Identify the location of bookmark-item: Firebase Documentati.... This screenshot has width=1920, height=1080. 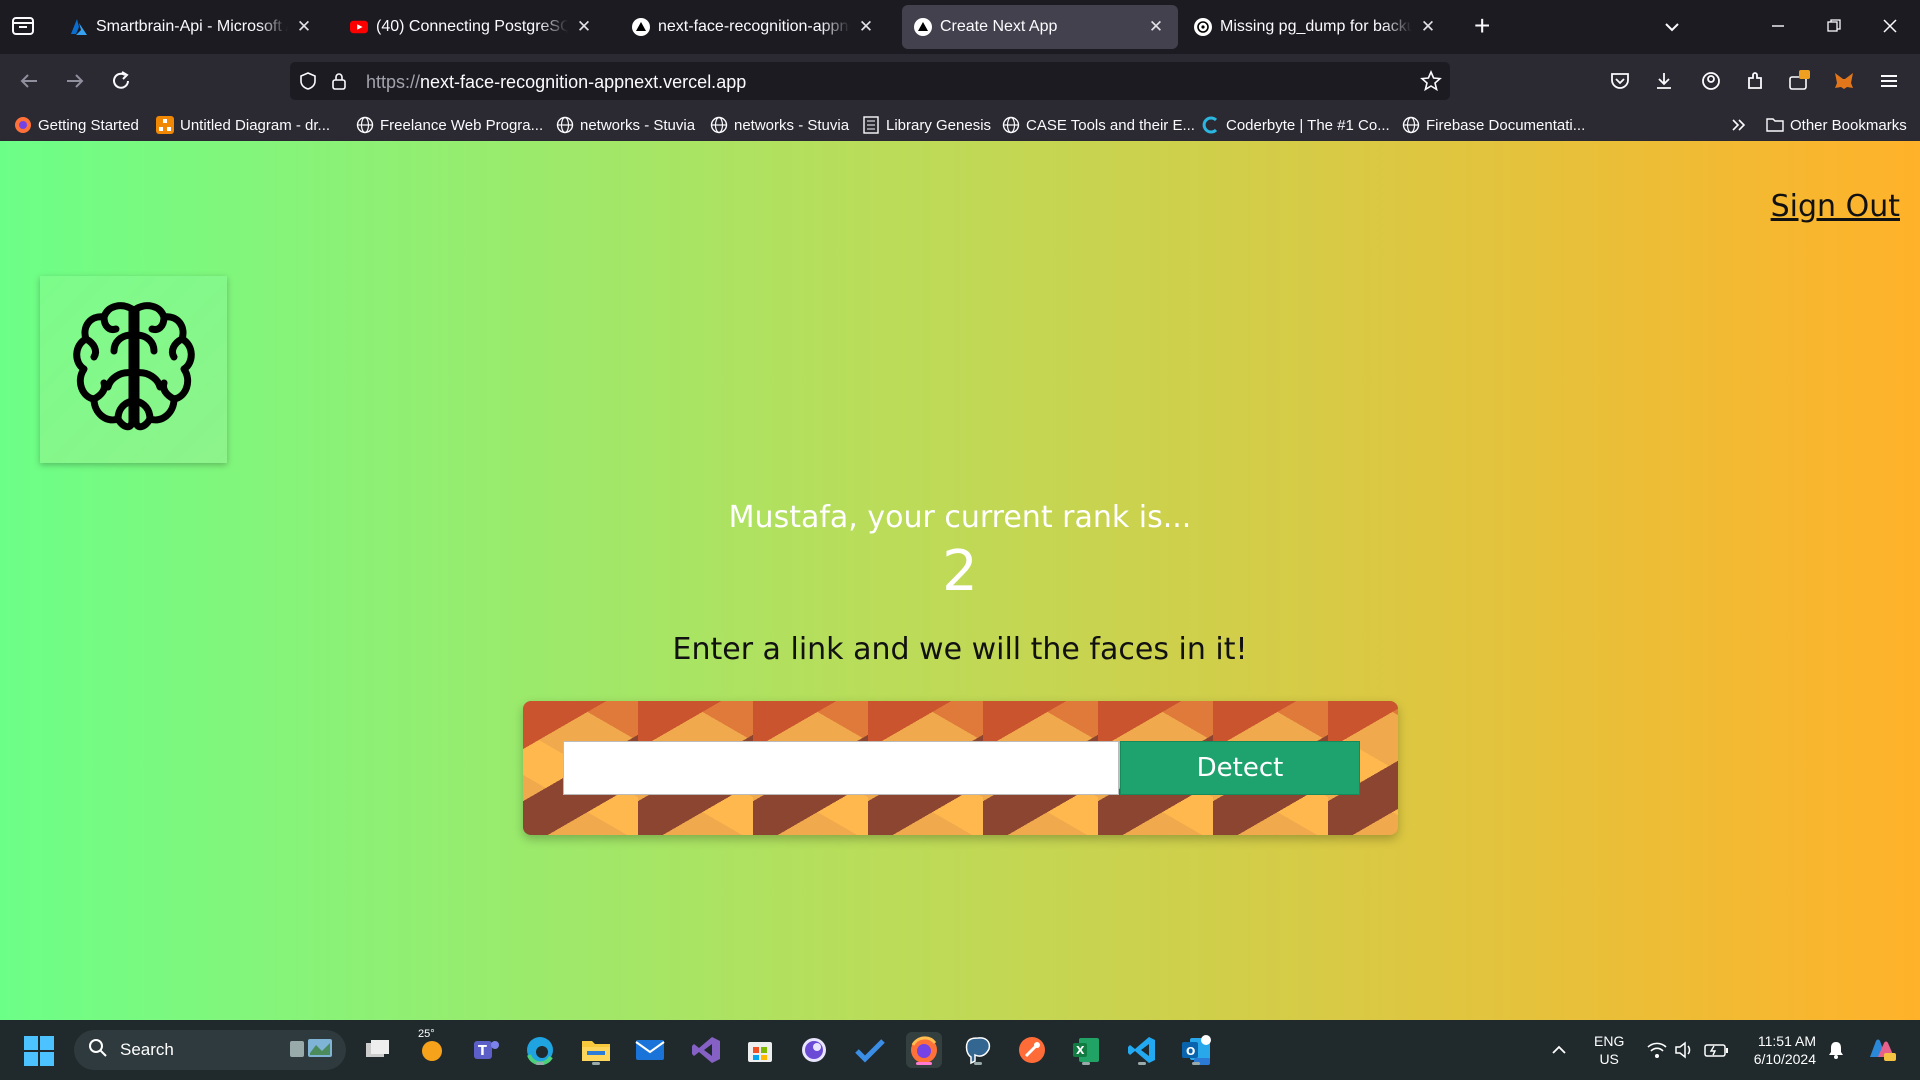
(1493, 125).